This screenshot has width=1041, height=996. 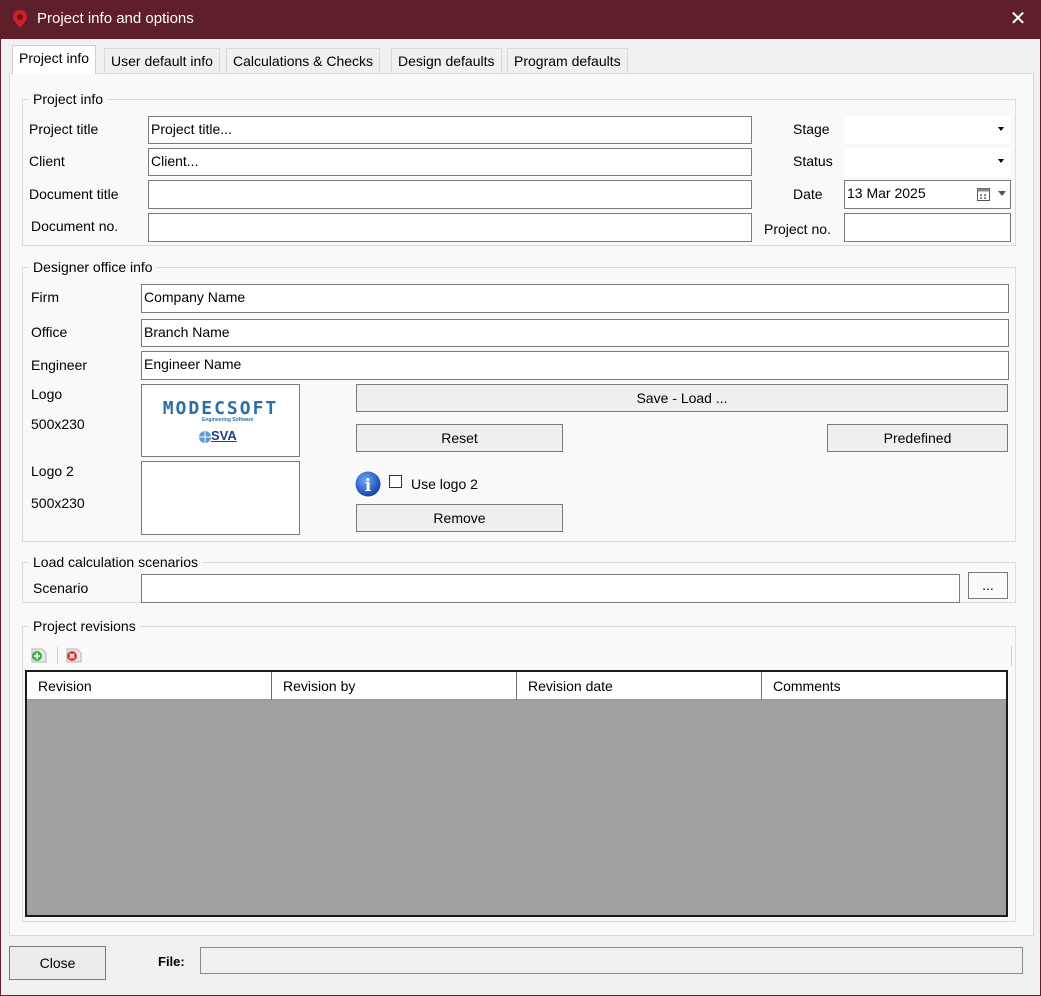 I want to click on date-value: 13 Mar 2025, so click(x=886, y=193).